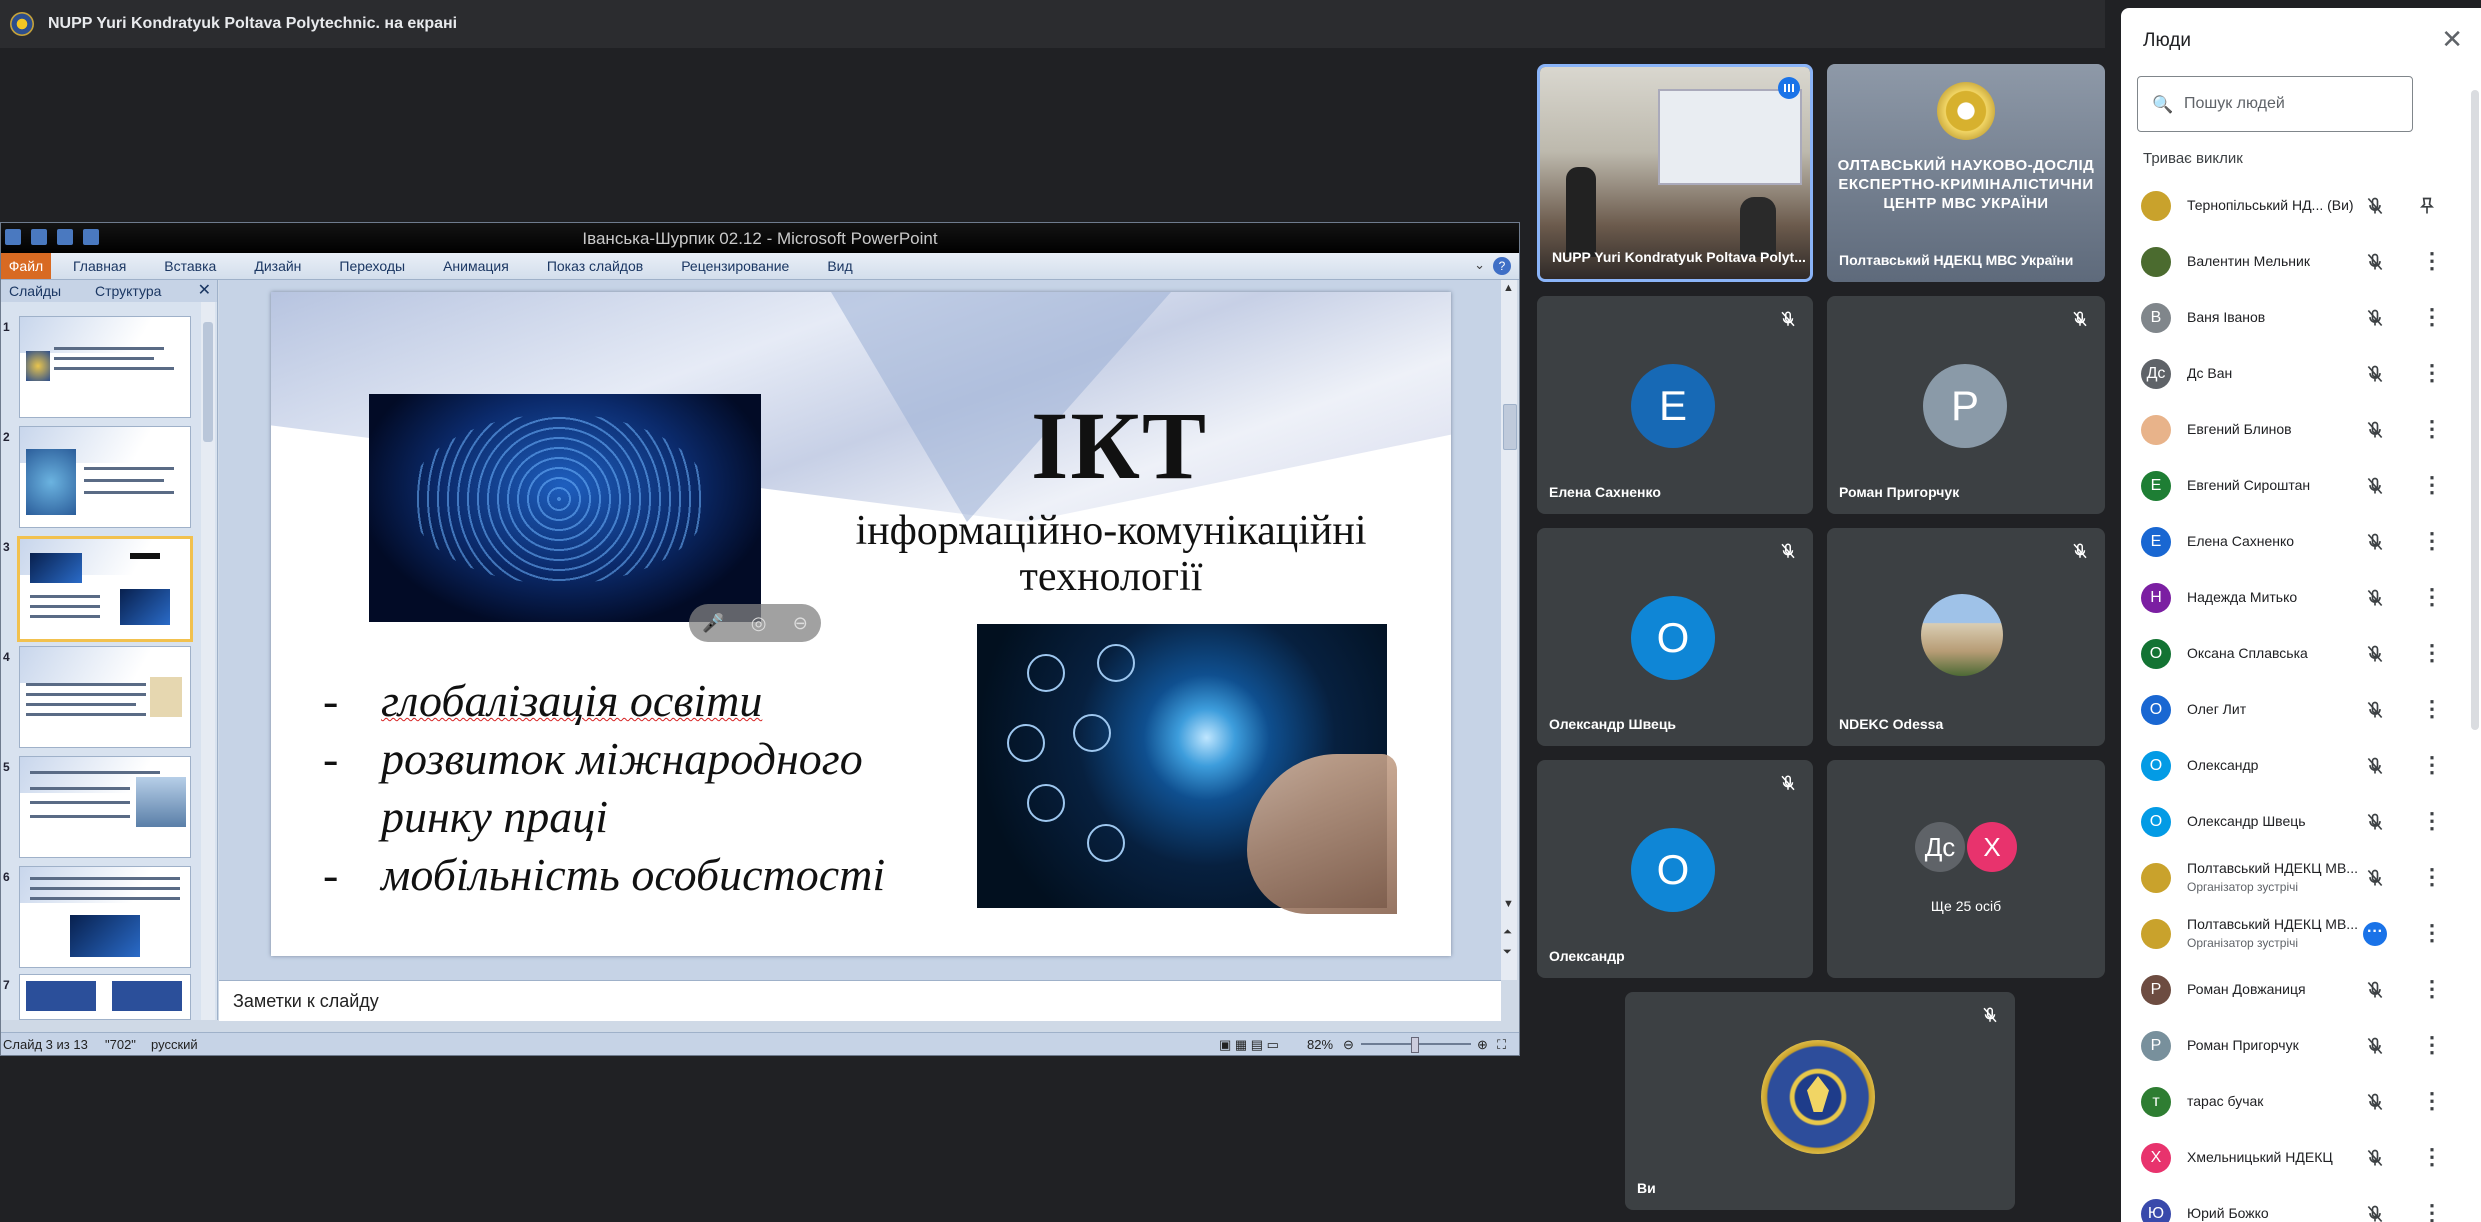  What do you see at coordinates (759, 623) in the screenshot?
I see `video-off-icon: ◎` at bounding box center [759, 623].